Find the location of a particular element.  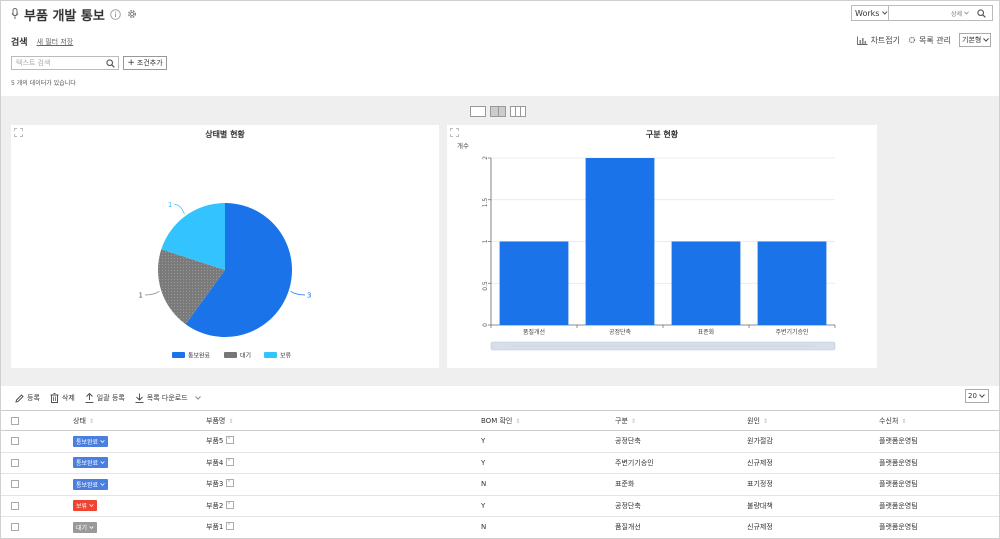

status-pie-chart: 3 1 1 통보완료 대기 보류 is located at coordinates (224, 280).